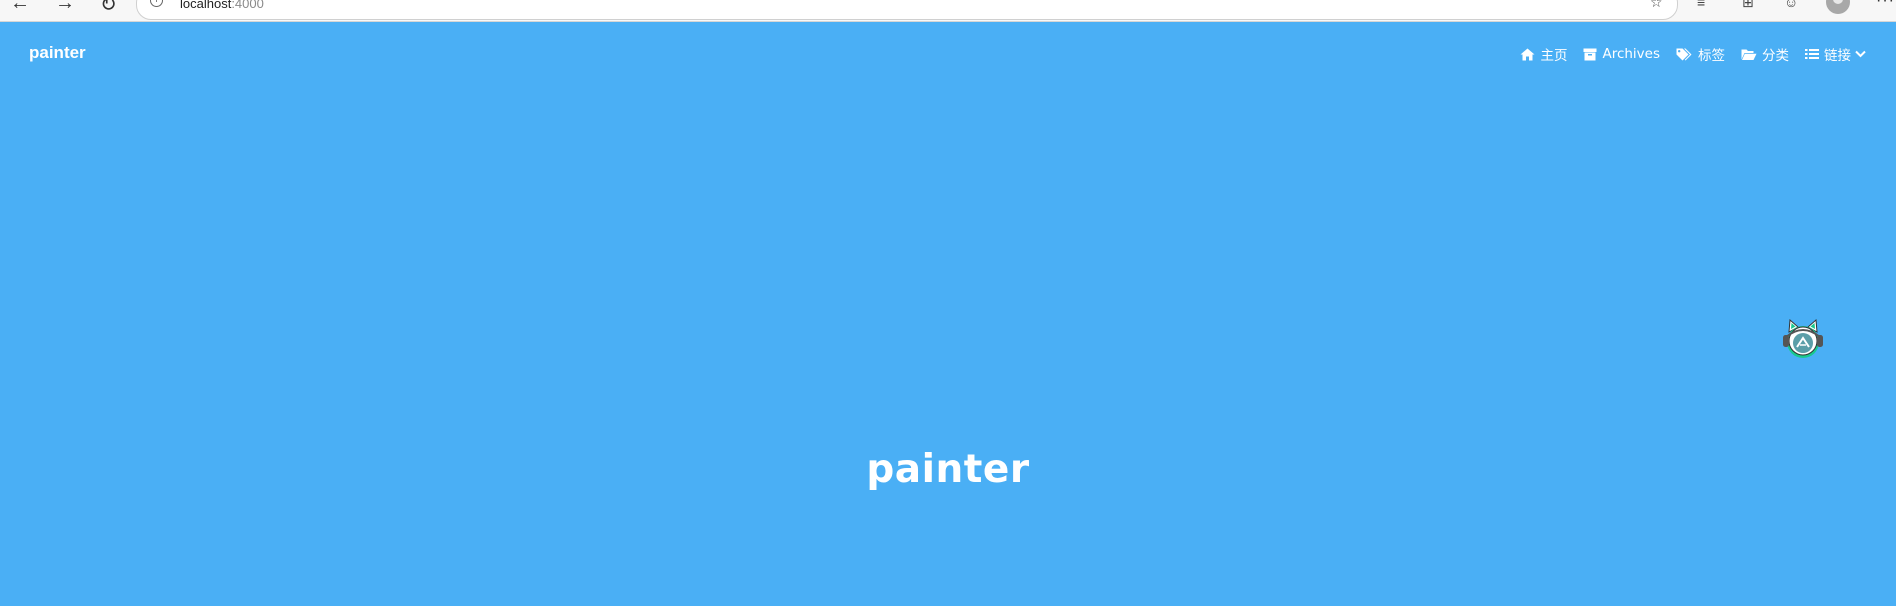 The image size is (1896, 606). I want to click on more-icon: ···, so click(1885, 5).